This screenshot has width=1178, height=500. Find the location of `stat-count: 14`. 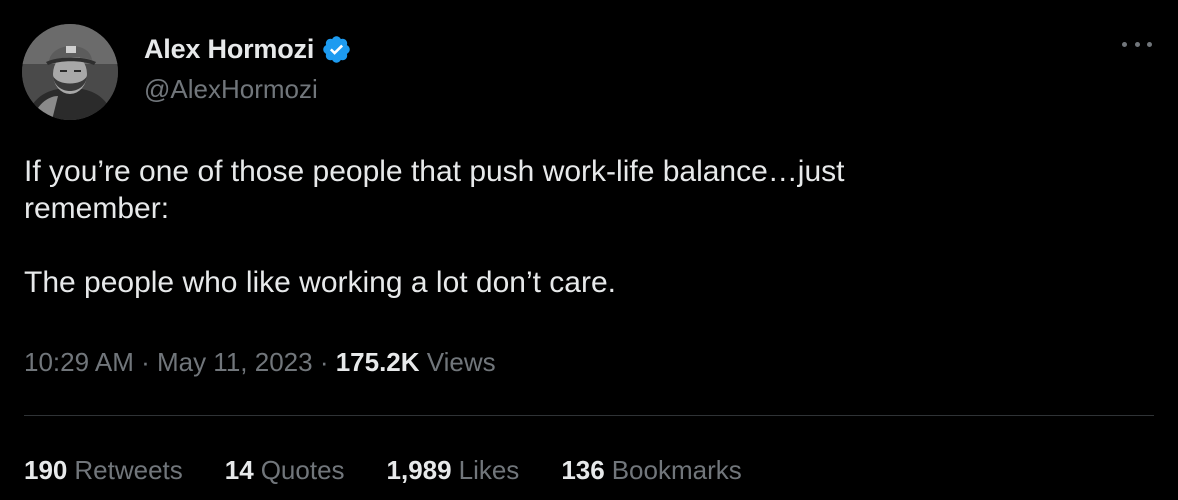

stat-count: 14 is located at coordinates (239, 470).